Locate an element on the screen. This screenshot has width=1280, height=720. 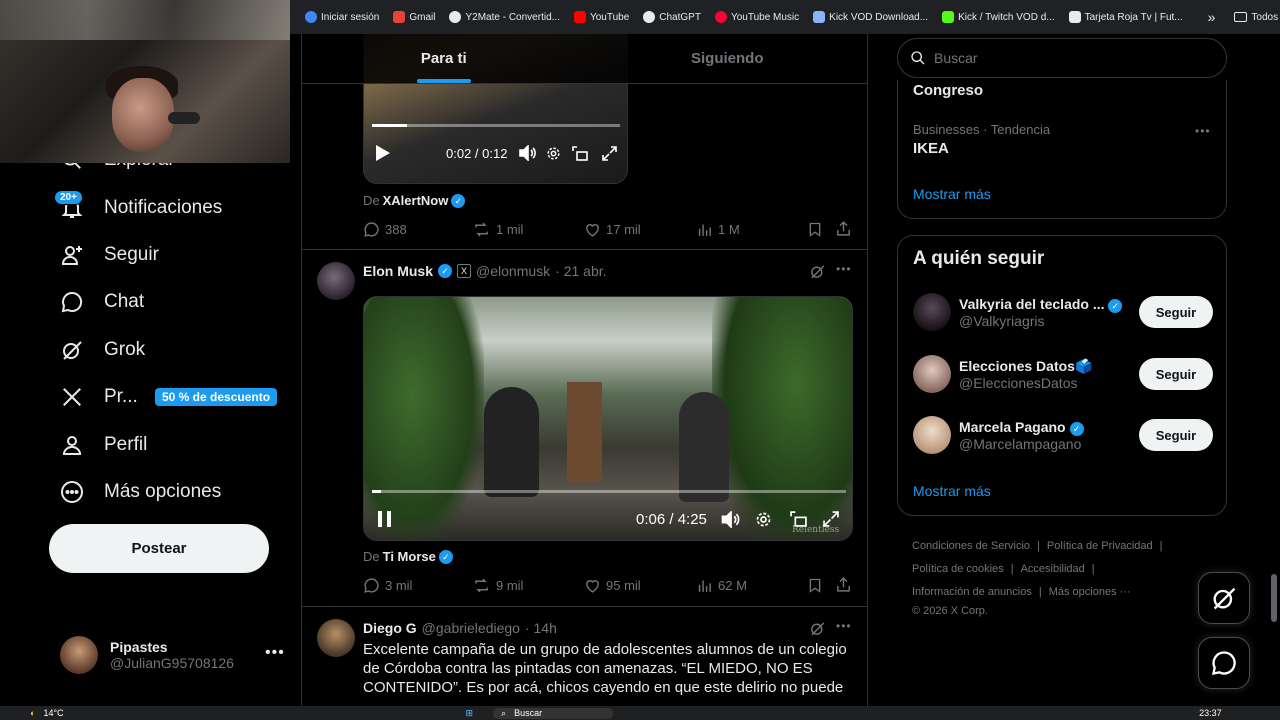
all-bookmarks-folder: Todos los marcadores is located at coordinates (1253, 17).